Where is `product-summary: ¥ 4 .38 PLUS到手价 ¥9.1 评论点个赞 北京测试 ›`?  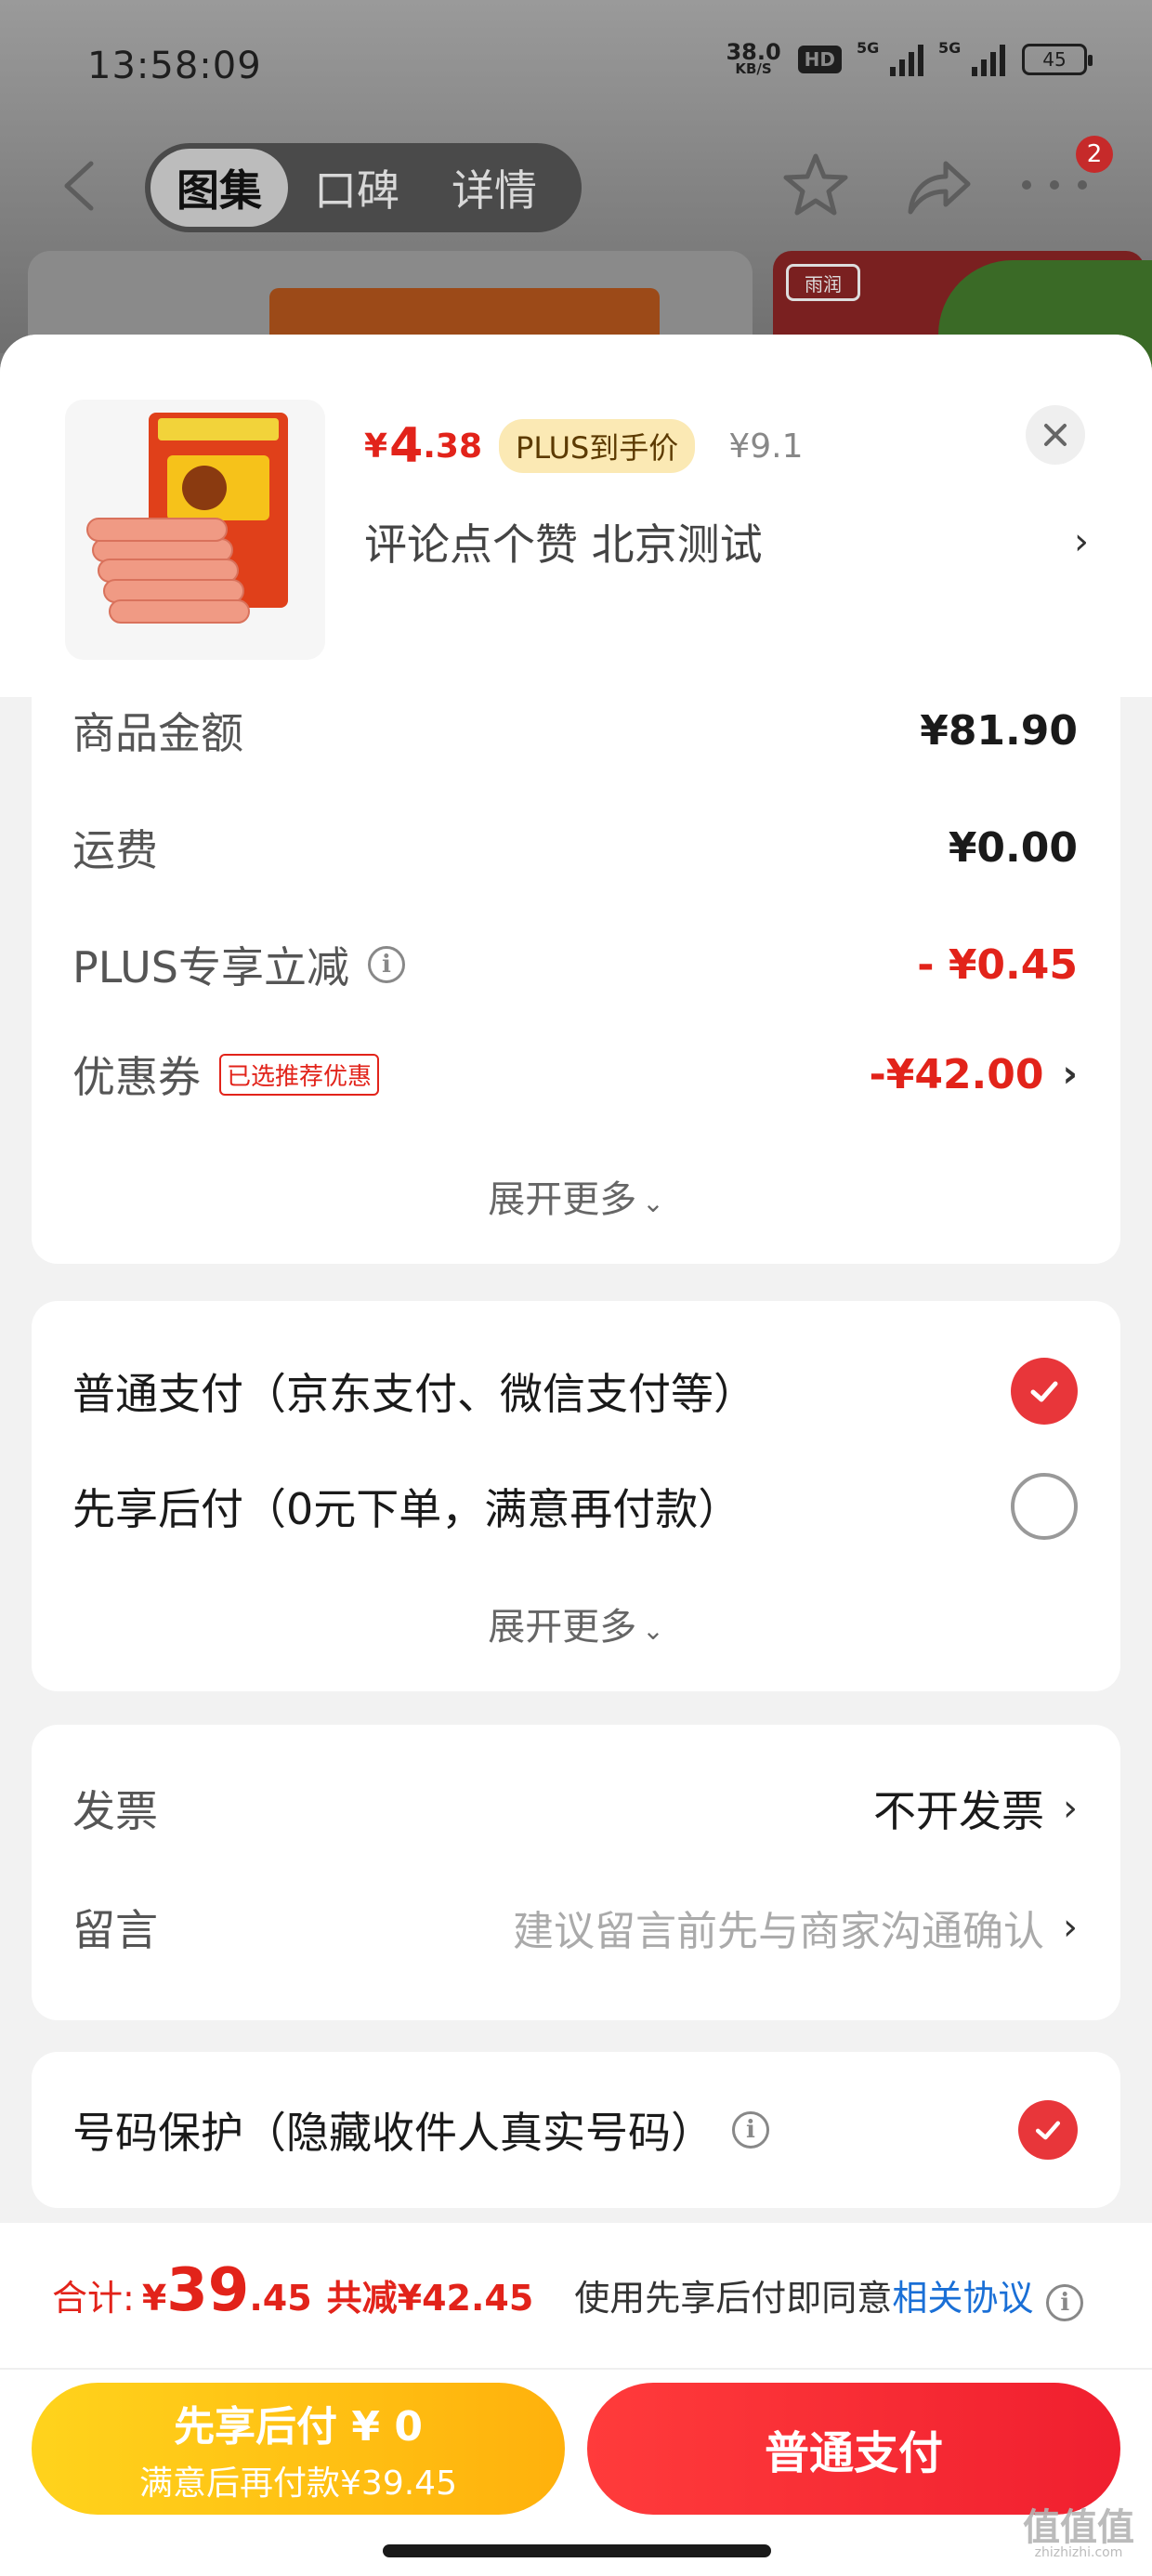
product-summary: ¥ 4 .38 PLUS到手价 ¥9.1 评论点个赞 北京测试 › is located at coordinates (576, 516).